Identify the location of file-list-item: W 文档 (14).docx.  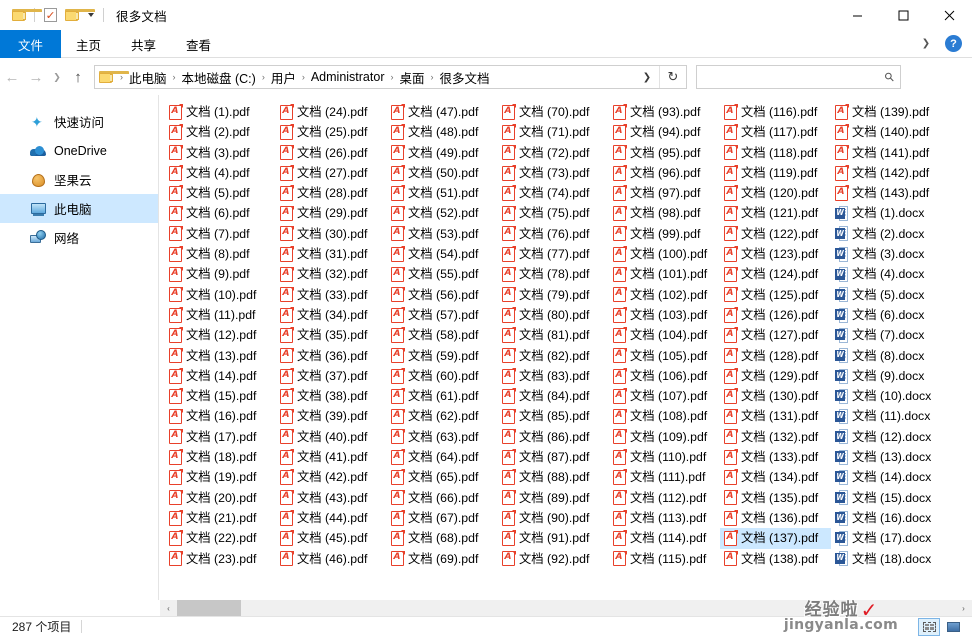
(886, 477).